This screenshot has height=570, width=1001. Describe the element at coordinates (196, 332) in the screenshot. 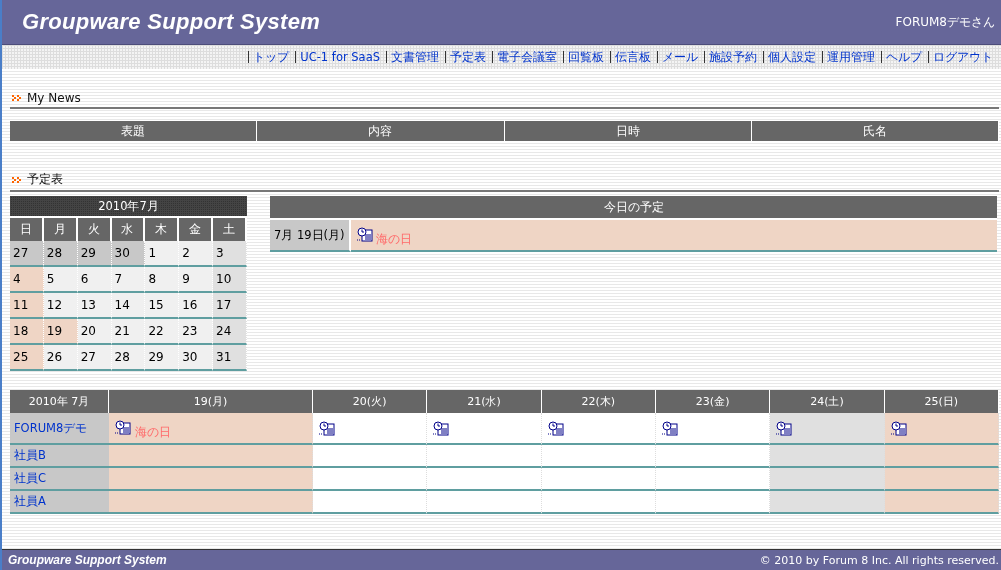

I see `calendar-day: 23` at that location.